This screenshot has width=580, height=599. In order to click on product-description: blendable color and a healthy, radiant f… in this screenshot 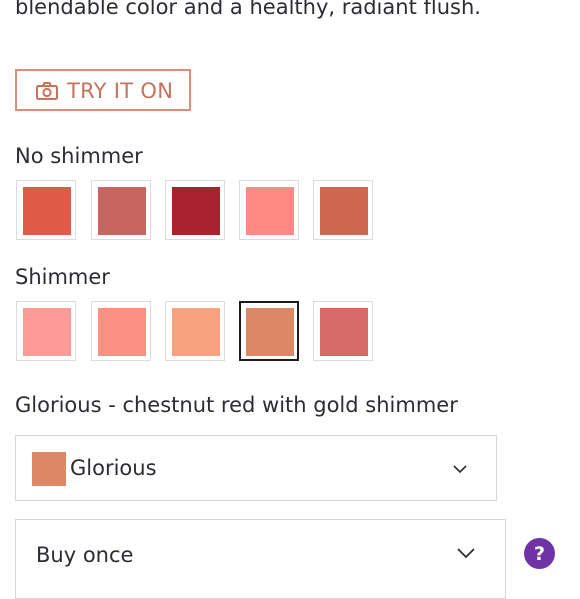, I will do `click(248, 9)`.